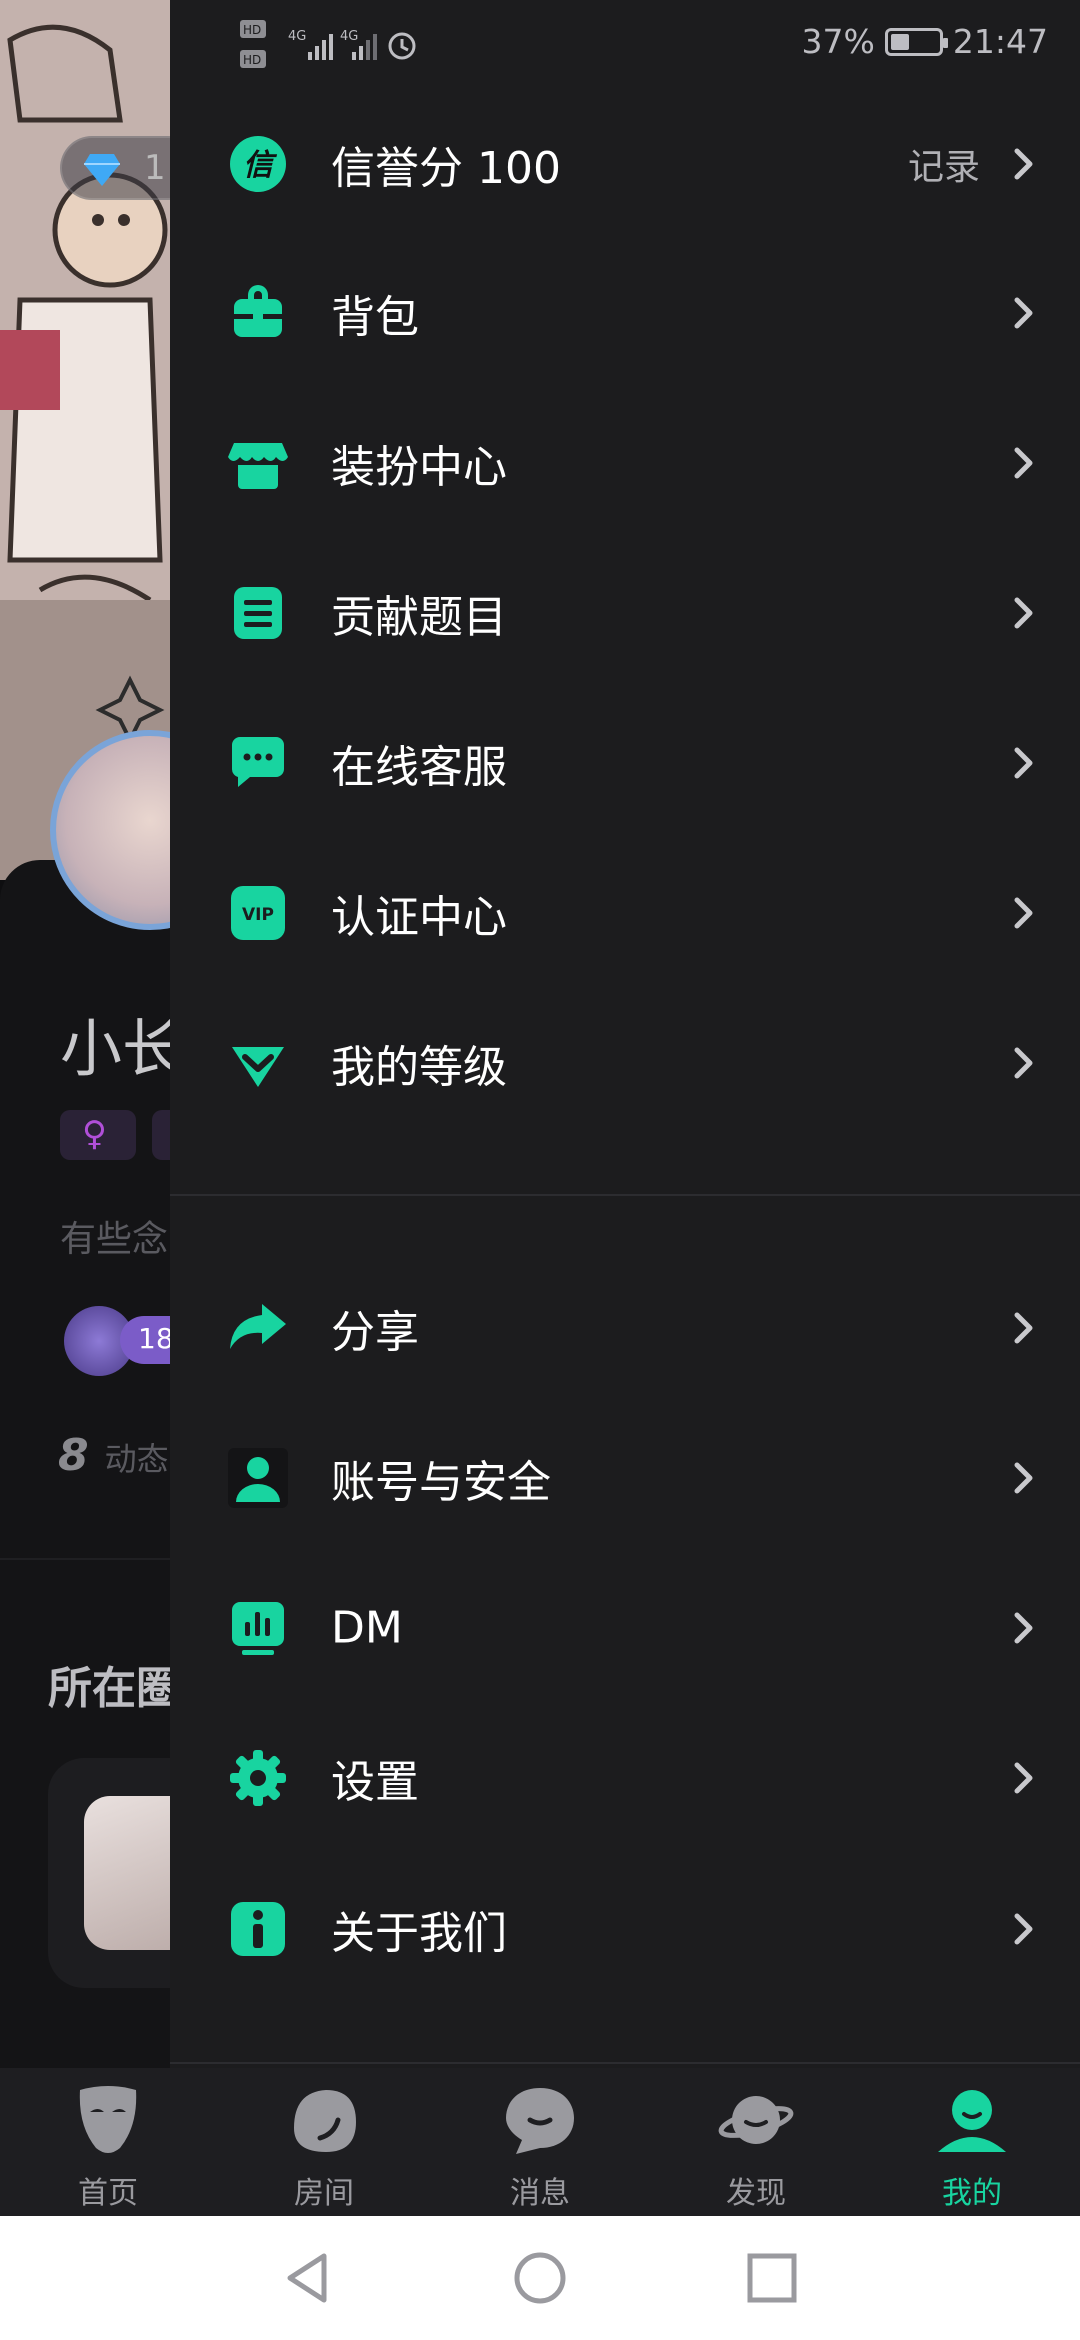 Image resolution: width=1080 pixels, height=2340 pixels. I want to click on home-icon, so click(540, 2278).